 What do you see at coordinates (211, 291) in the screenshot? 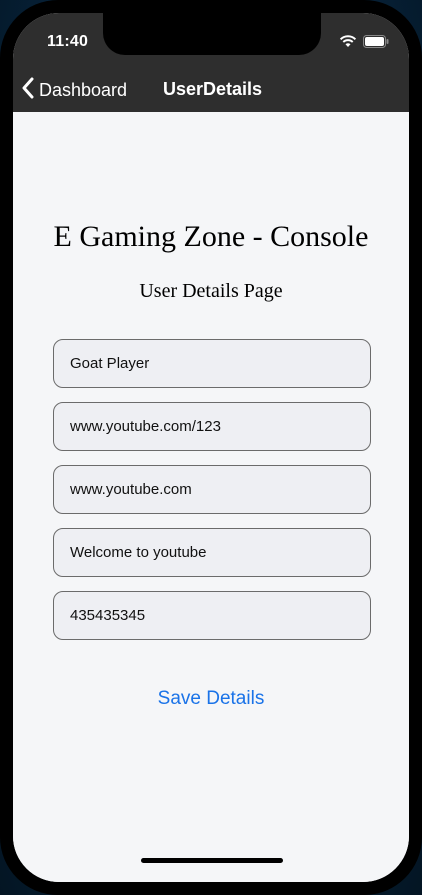
I see `page-subtitle: User Details Page` at bounding box center [211, 291].